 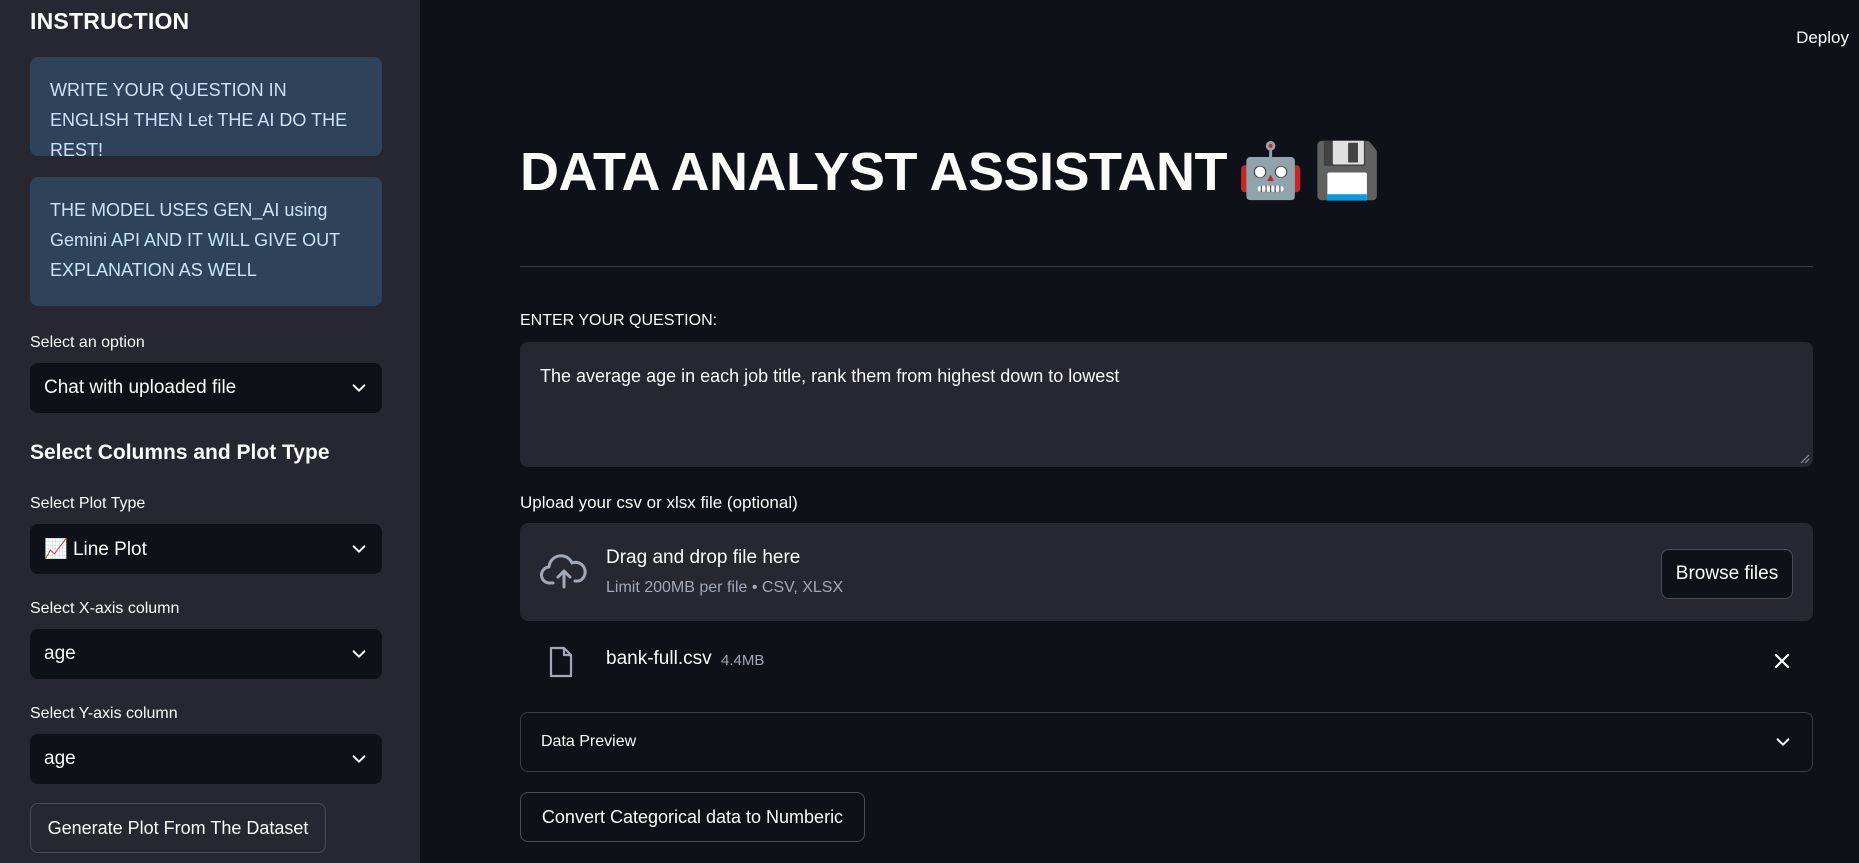 I want to click on y-axis-label: Select Y-axis column, so click(x=104, y=713).